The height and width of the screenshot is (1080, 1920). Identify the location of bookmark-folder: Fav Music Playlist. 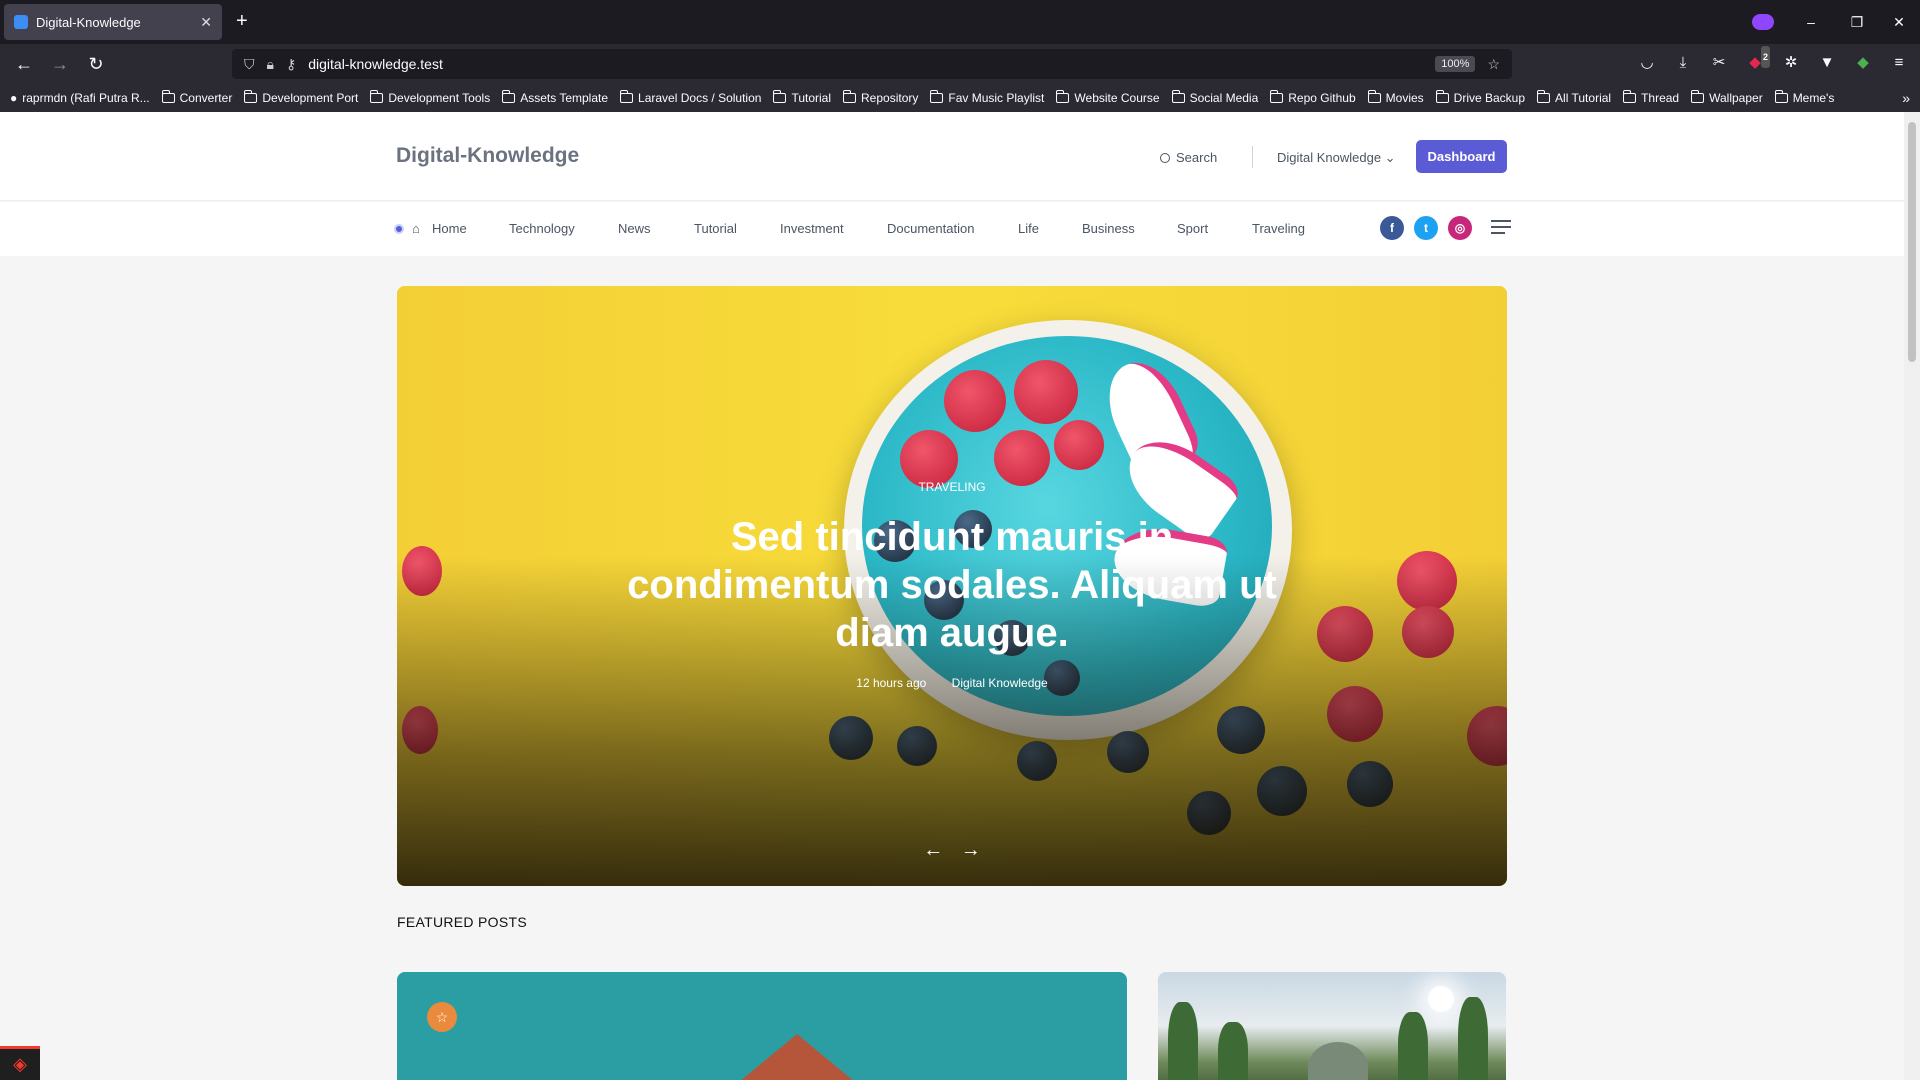
(987, 97).